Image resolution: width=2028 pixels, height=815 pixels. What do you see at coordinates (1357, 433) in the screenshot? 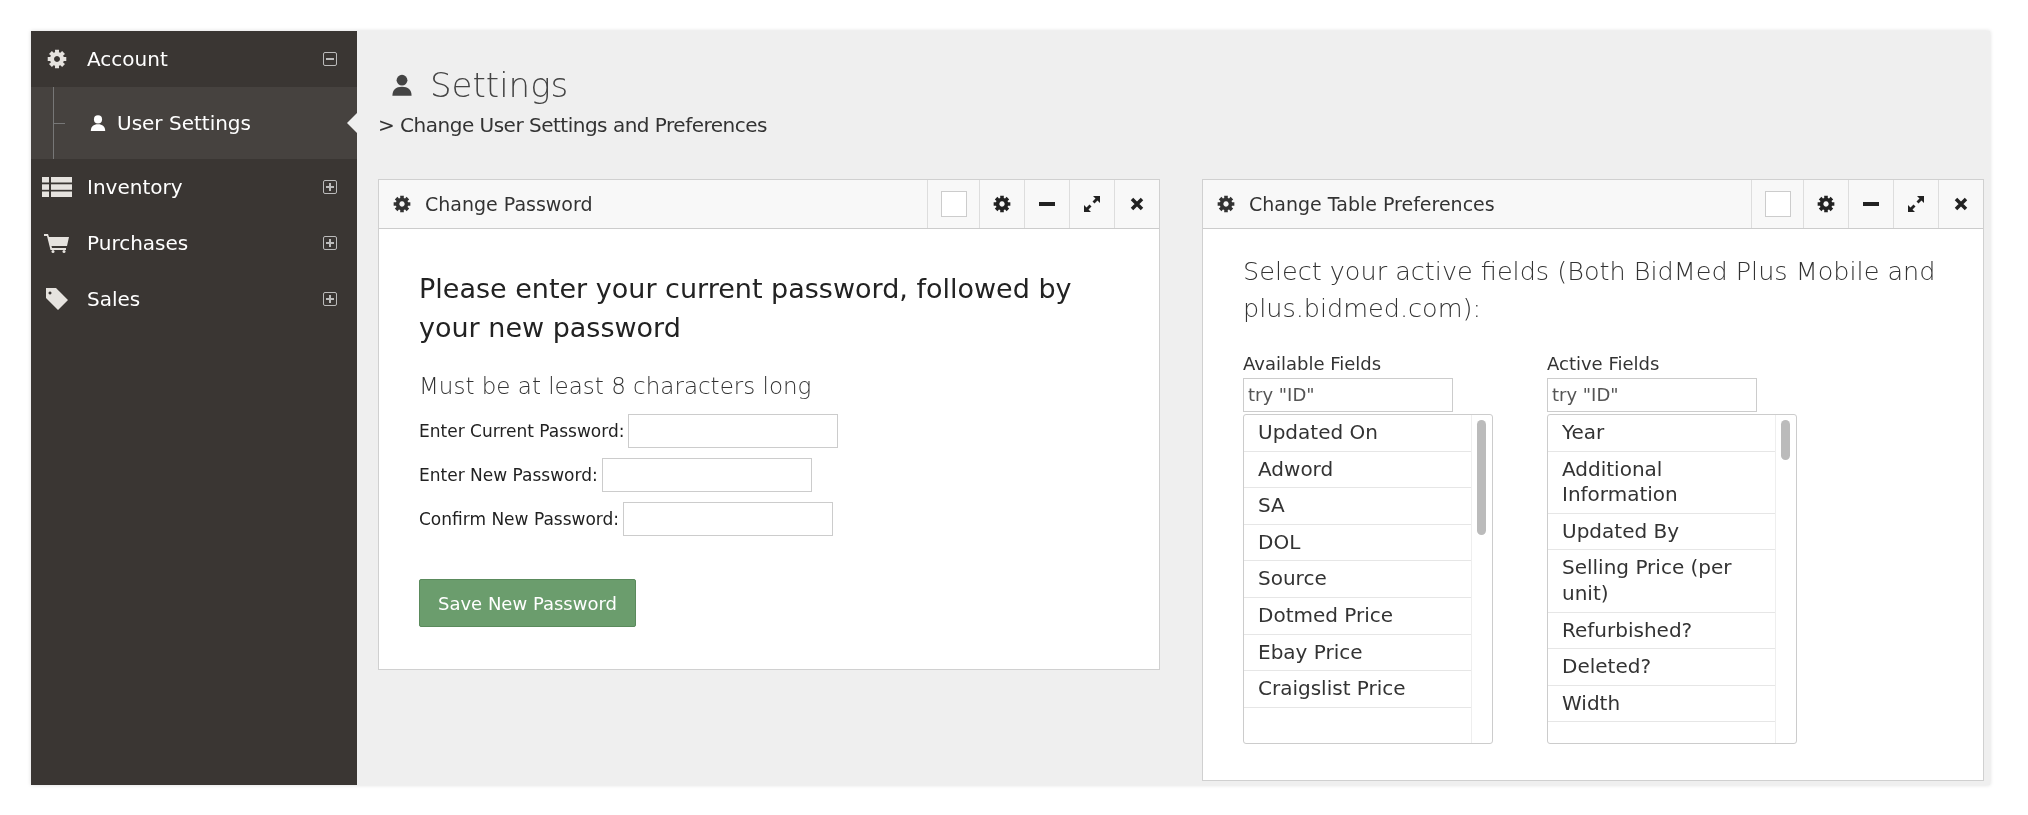
I see `list-item: Updated On` at bounding box center [1357, 433].